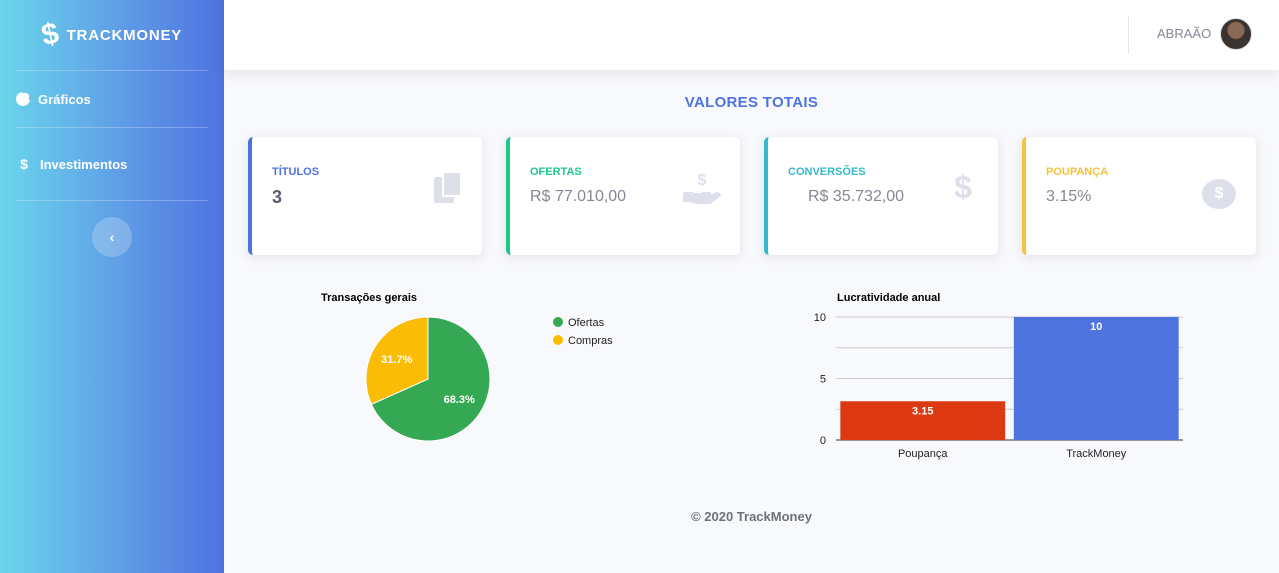  What do you see at coordinates (369, 298) in the screenshot?
I see `pie-chart-title: Transações gerais` at bounding box center [369, 298].